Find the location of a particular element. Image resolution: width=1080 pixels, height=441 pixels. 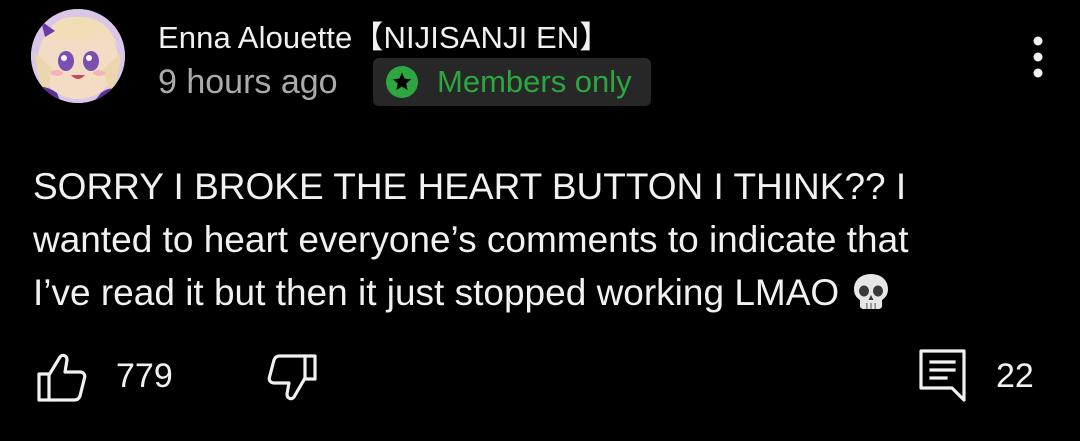

more-options-button is located at coordinates (1038, 57).